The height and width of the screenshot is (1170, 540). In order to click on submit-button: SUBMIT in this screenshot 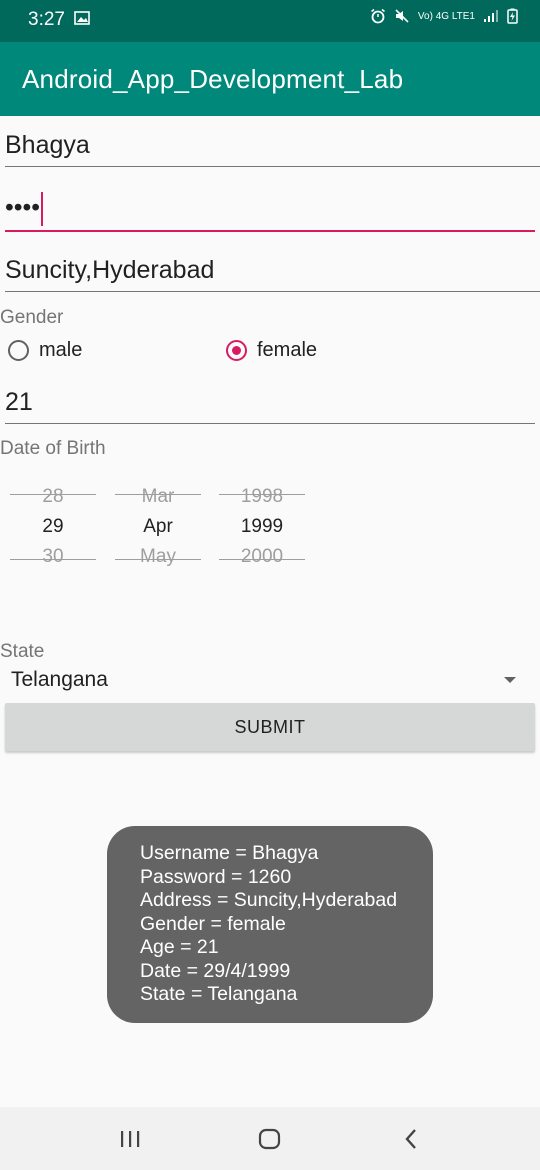, I will do `click(270, 727)`.